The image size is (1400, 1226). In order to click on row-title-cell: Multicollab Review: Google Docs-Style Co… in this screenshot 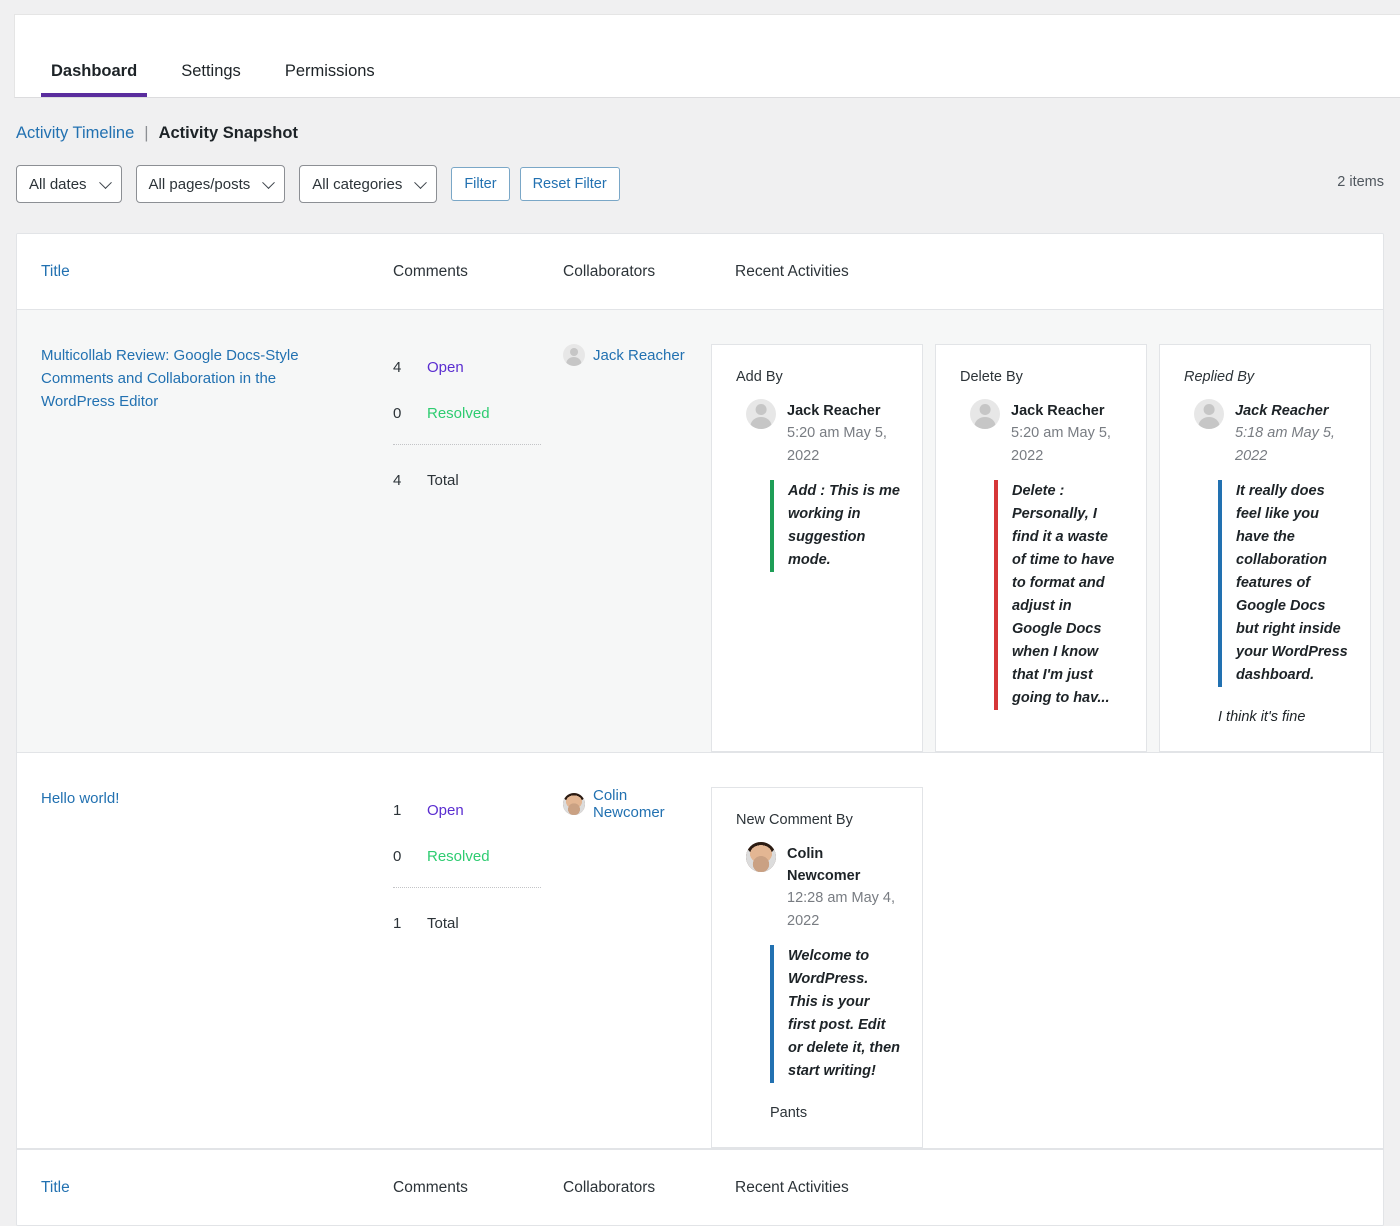, I will do `click(193, 378)`.